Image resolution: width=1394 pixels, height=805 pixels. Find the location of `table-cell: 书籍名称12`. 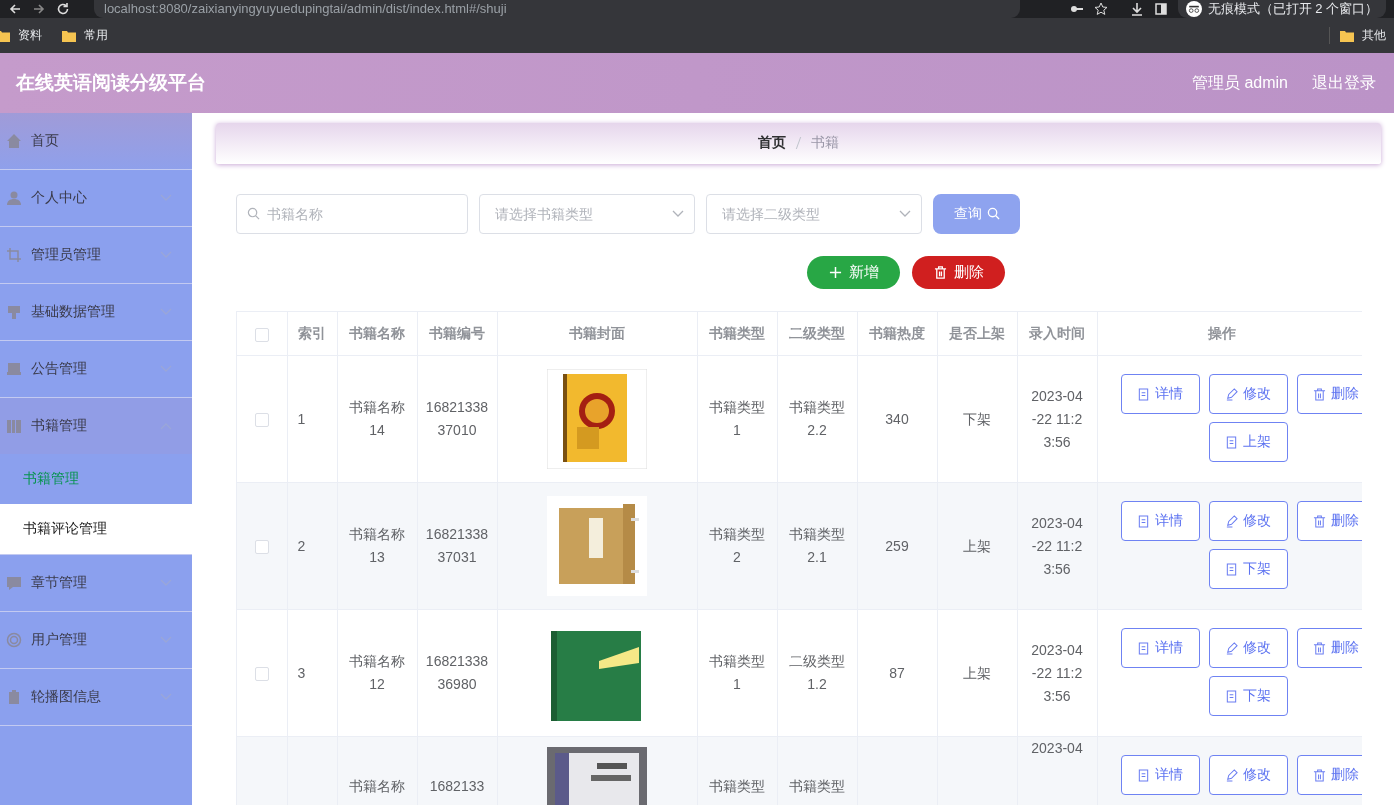

table-cell: 书籍名称12 is located at coordinates (377, 673).